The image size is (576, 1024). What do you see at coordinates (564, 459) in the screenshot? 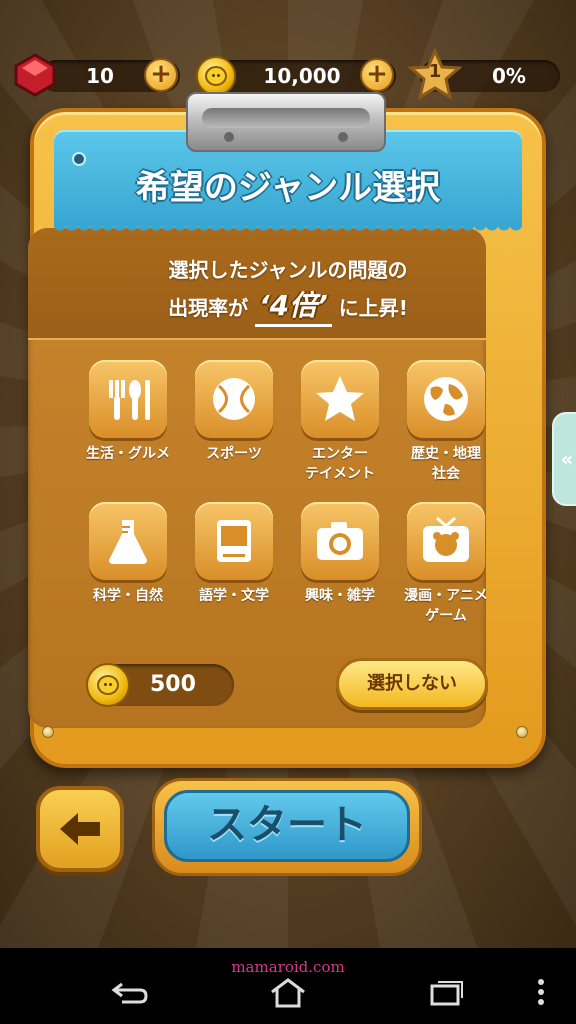
I see `side-tab: «` at bounding box center [564, 459].